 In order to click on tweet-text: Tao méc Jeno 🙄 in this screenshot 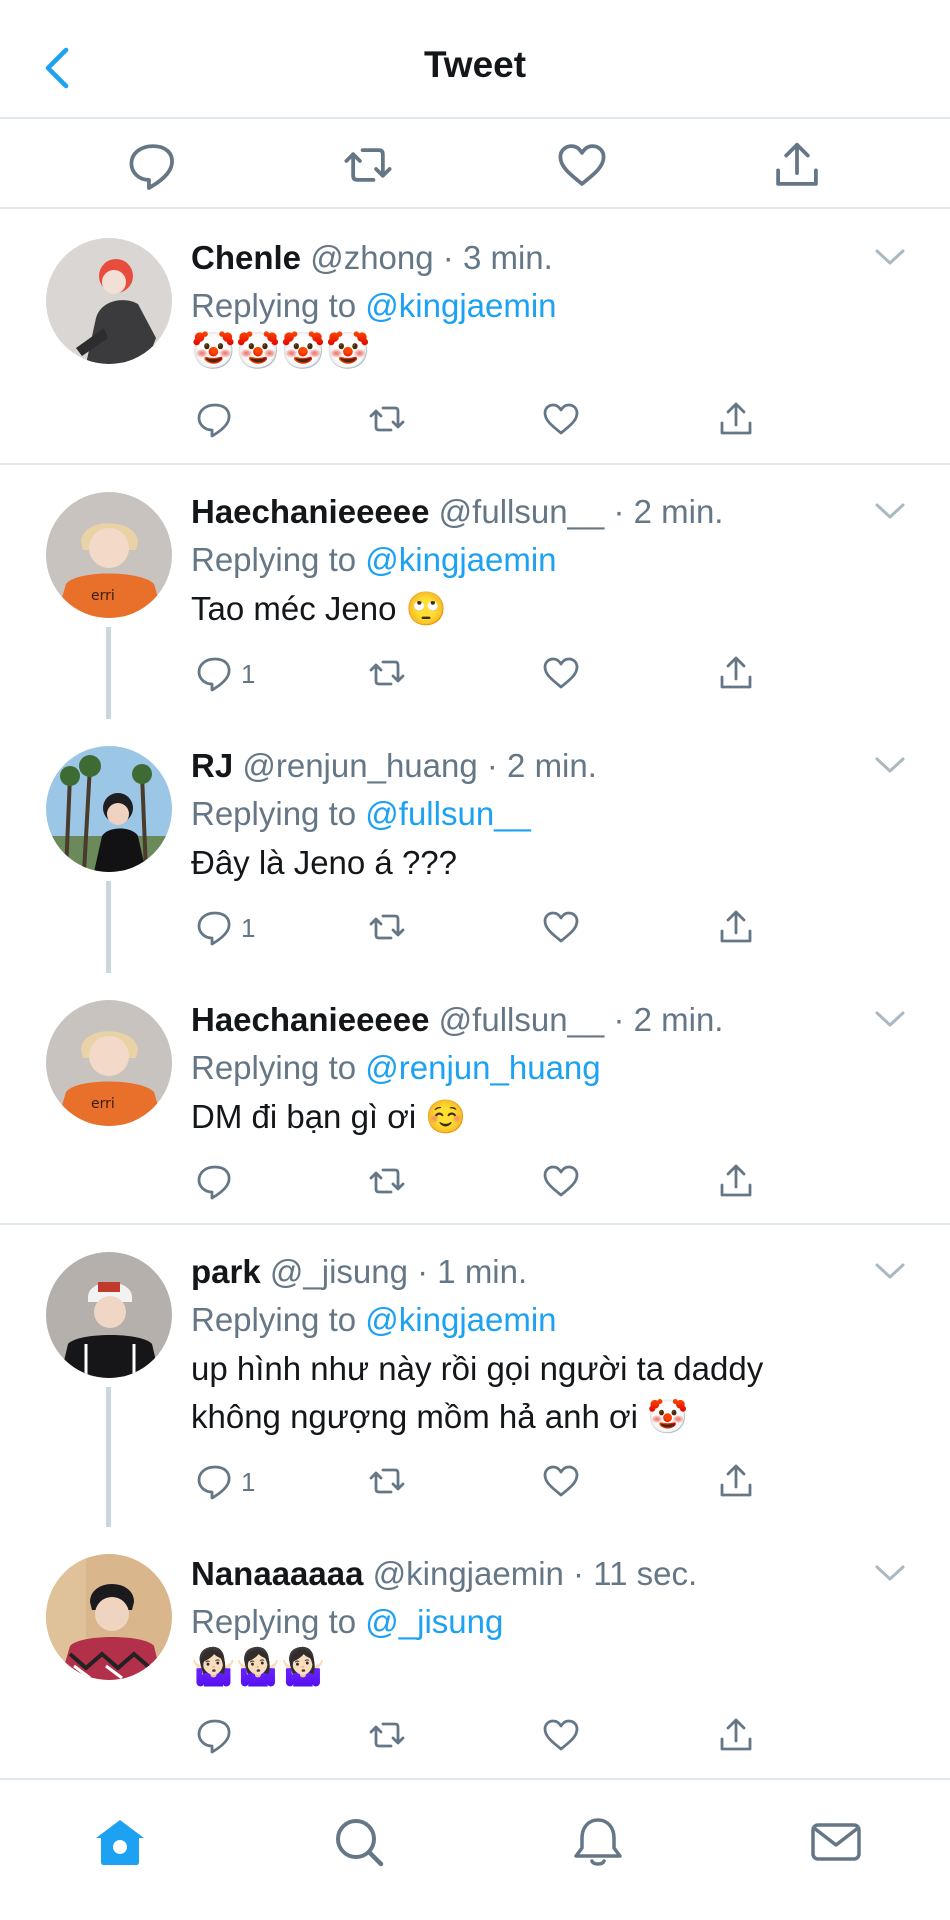, I will do `click(319, 608)`.